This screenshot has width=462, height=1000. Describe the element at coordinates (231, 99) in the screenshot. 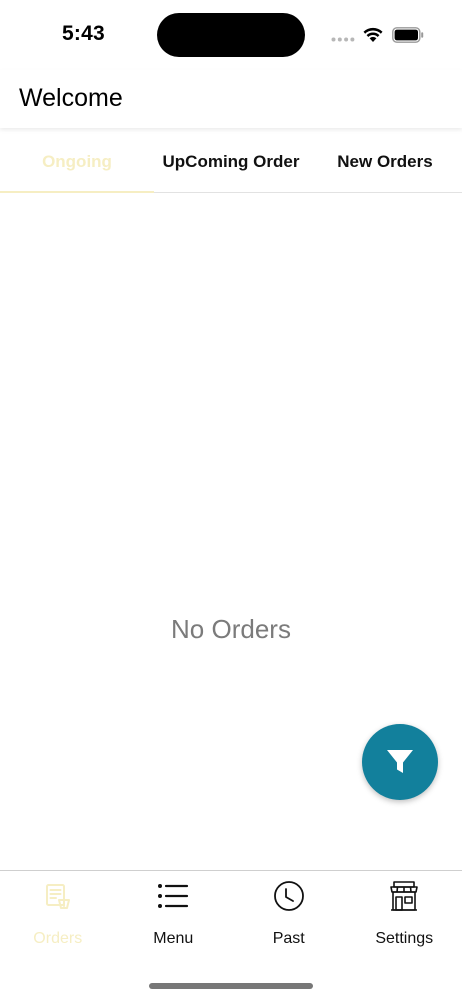

I see `app-header: Welcome` at that location.